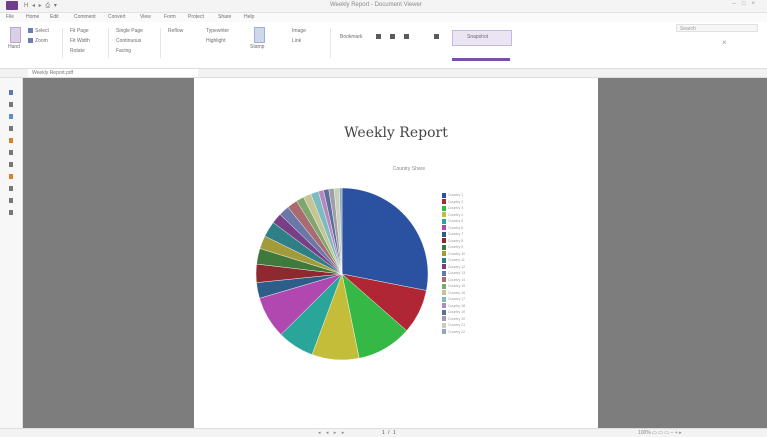 The image size is (767, 437). What do you see at coordinates (457, 273) in the screenshot?
I see `legend-label: Country 13` at bounding box center [457, 273].